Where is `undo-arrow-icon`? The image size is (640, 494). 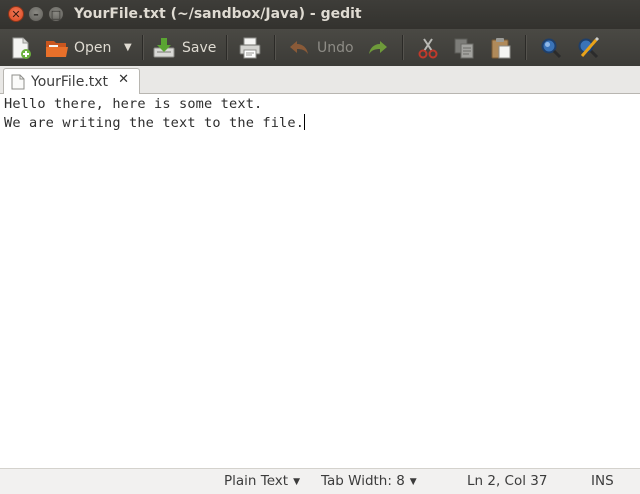 undo-arrow-icon is located at coordinates (299, 48).